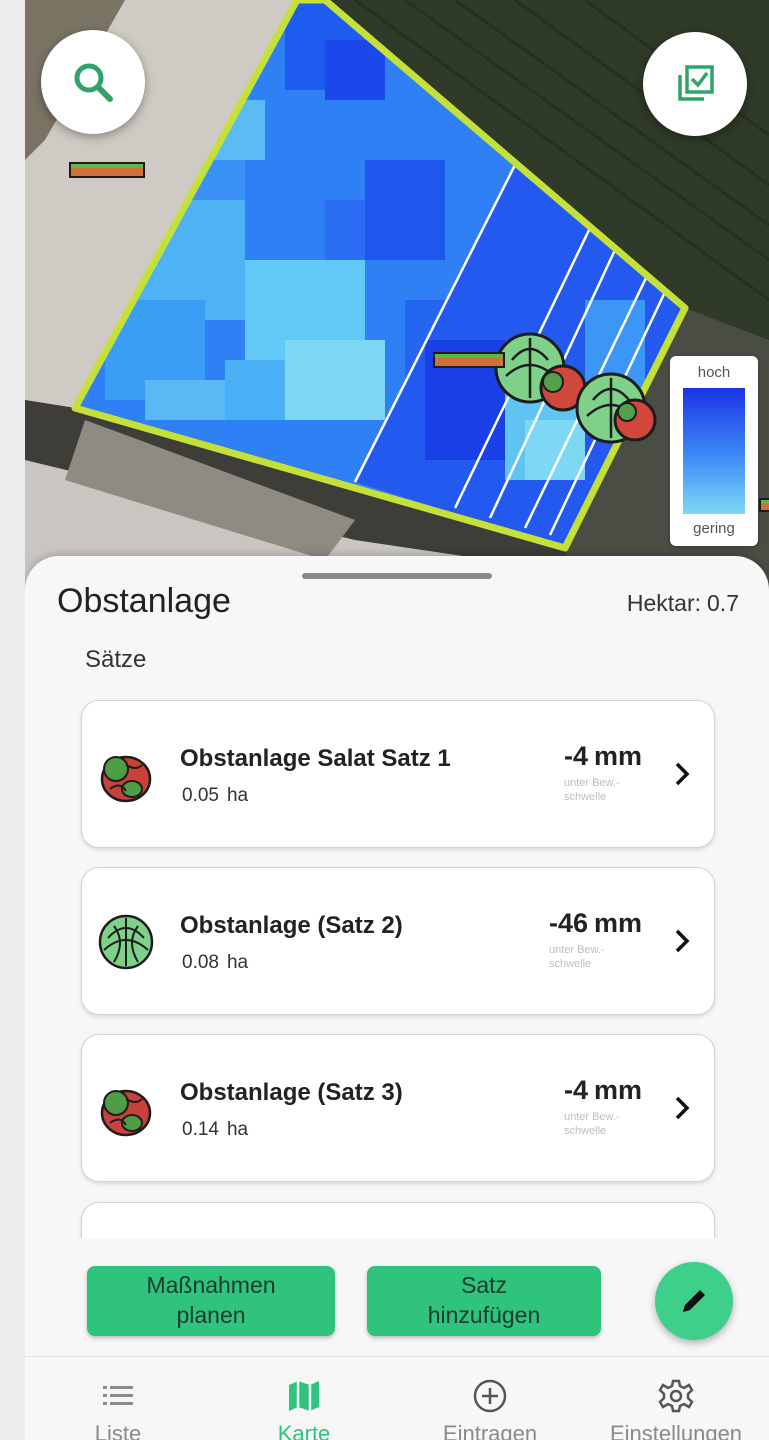 The width and height of the screenshot is (769, 1440). I want to click on layers-check-icon, so click(696, 83).